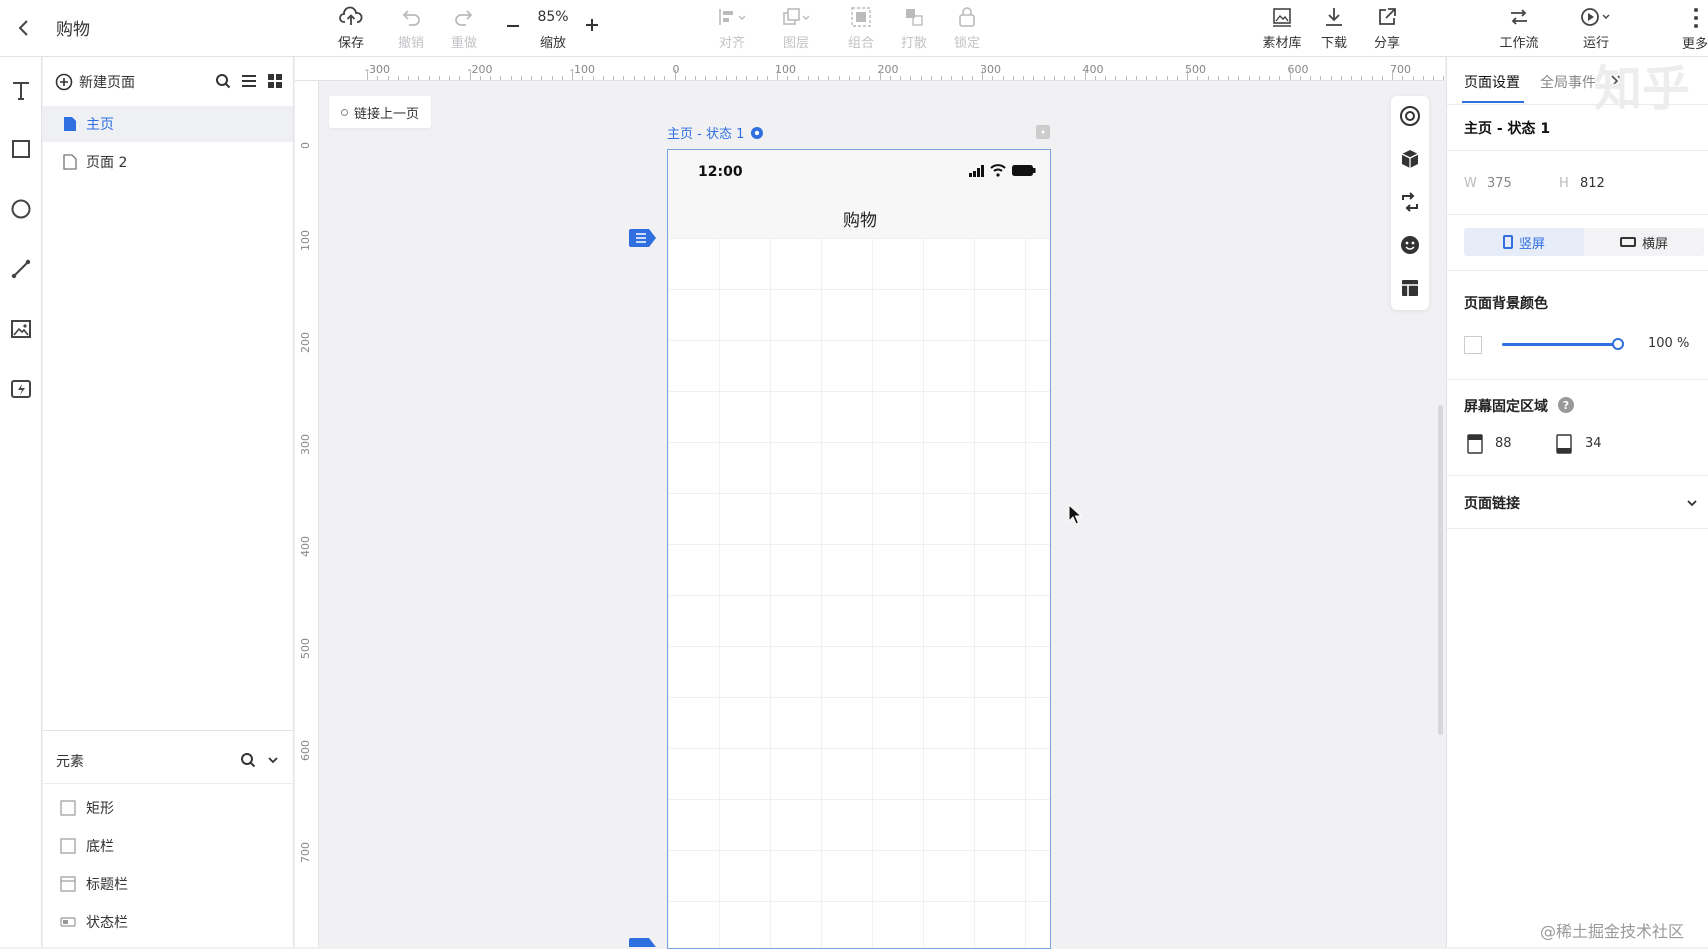 This screenshot has height=949, width=1708. I want to click on group-button: 组合, so click(861, 28).